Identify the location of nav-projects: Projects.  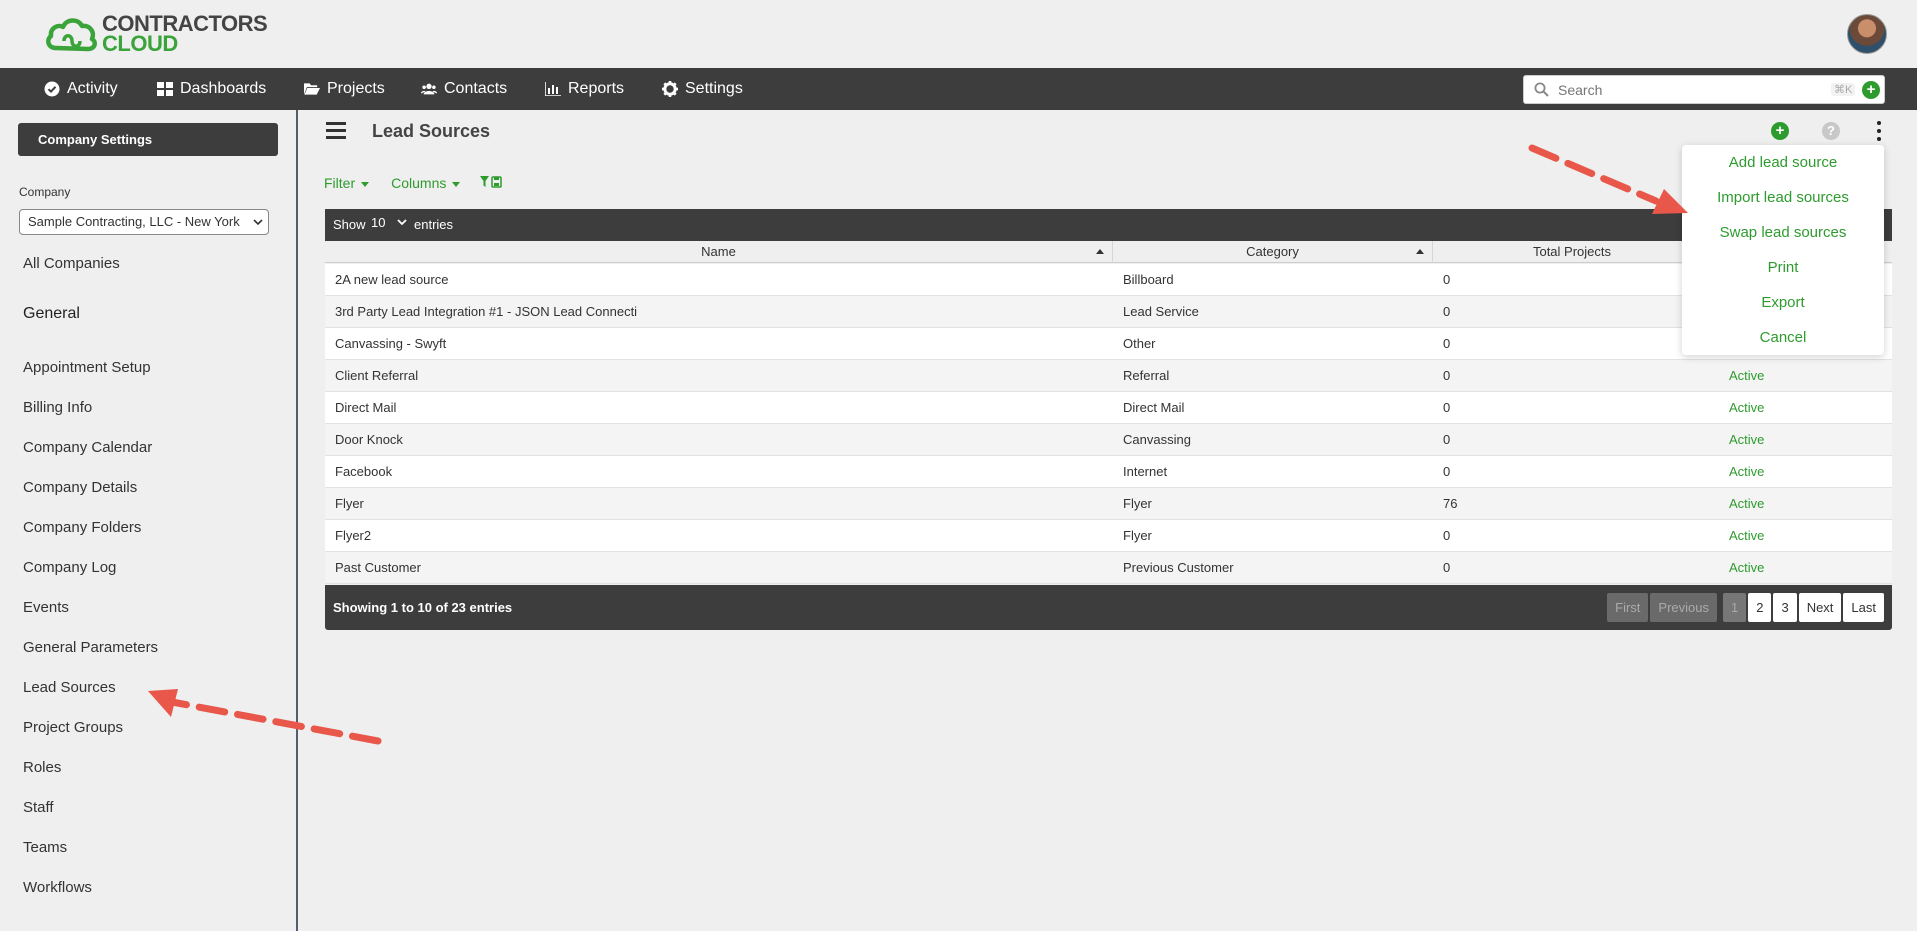
(344, 89).